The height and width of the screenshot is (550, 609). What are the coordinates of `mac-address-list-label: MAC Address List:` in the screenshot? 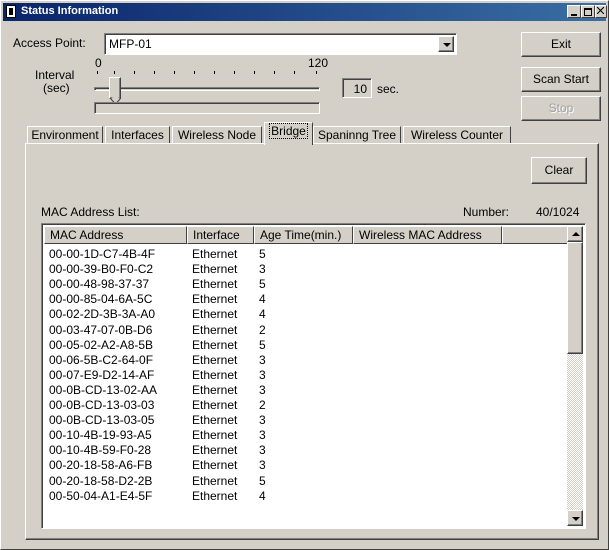 It's located at (90, 212).